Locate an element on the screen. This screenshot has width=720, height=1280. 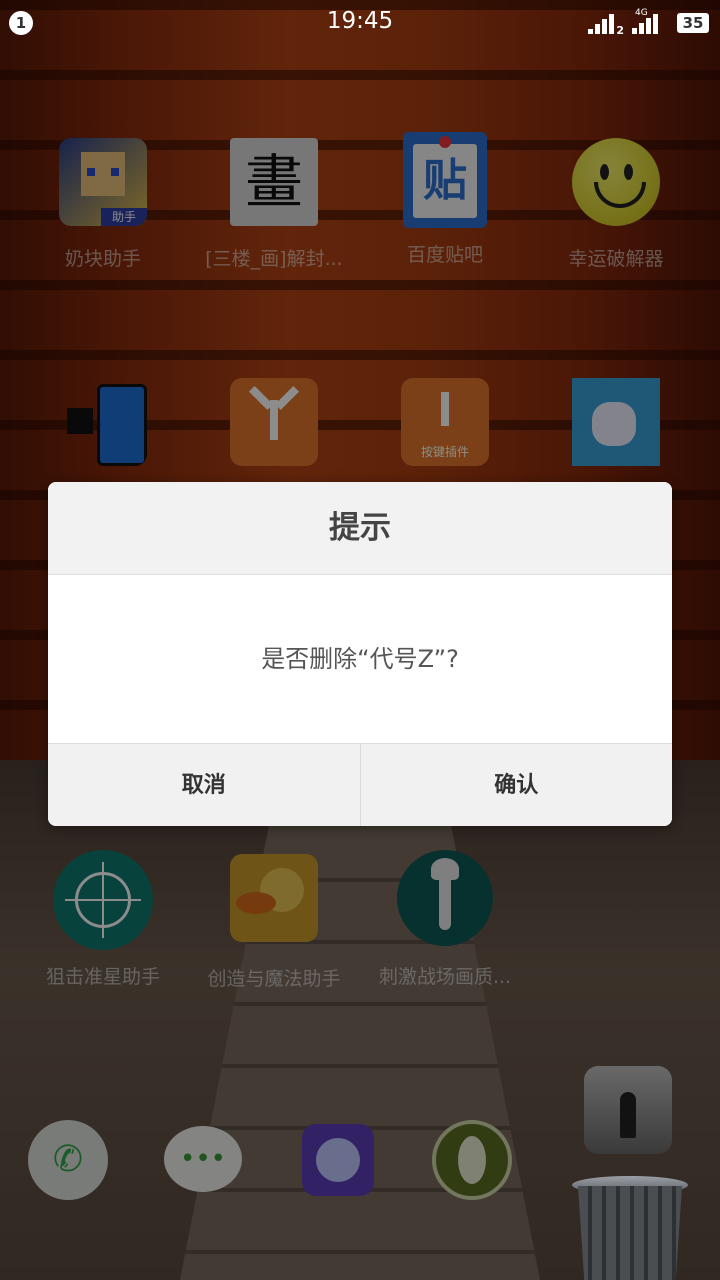
status-bar: 1 19:45 2 4G 35 is located at coordinates (360, 23).